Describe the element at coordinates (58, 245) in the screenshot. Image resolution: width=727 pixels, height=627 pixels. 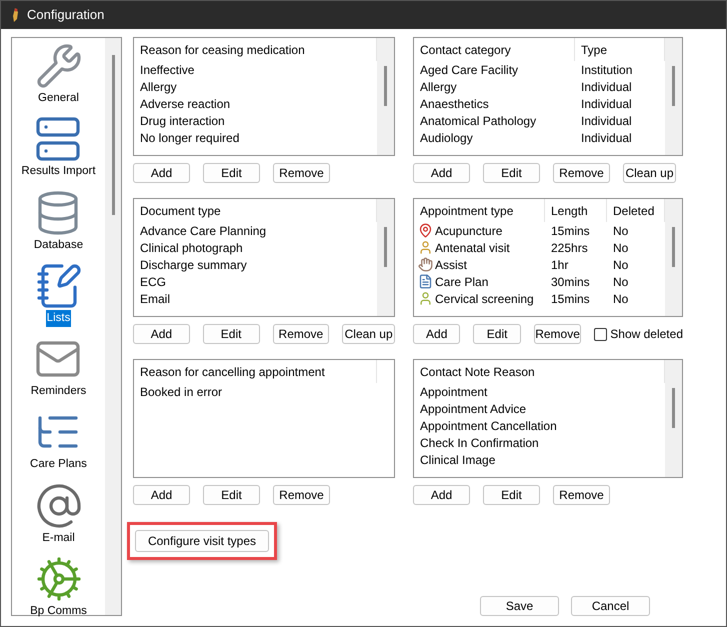
I see `sidebar-item: Database` at that location.